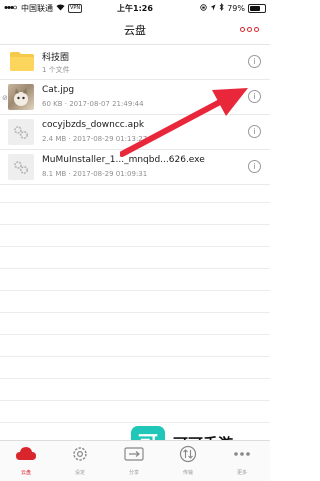  What do you see at coordinates (5, 98) in the screenshot?
I see `link-icon: ⊘` at bounding box center [5, 98].